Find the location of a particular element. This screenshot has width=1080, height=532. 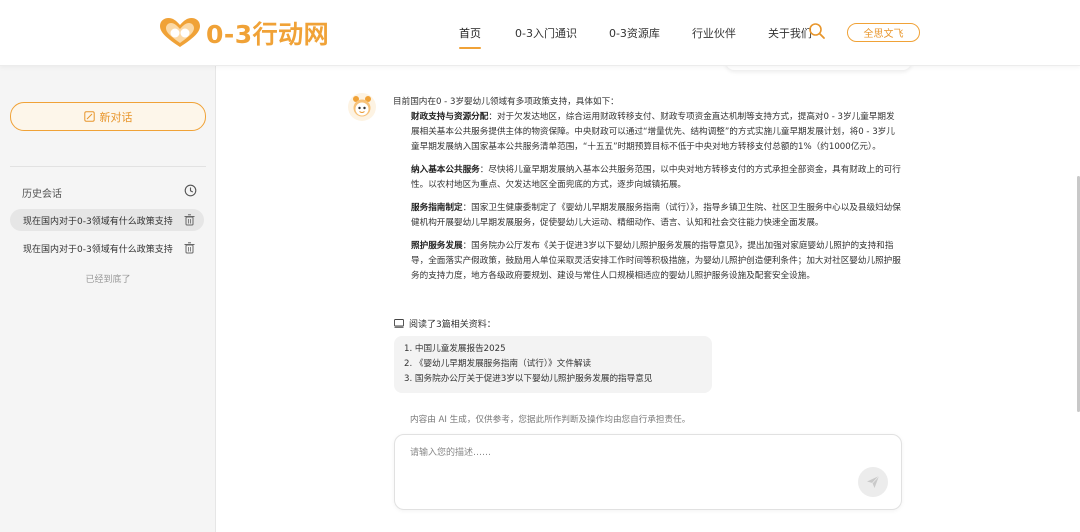

reference-item: 1. 中国儿童发展报告2025 is located at coordinates (553, 349).